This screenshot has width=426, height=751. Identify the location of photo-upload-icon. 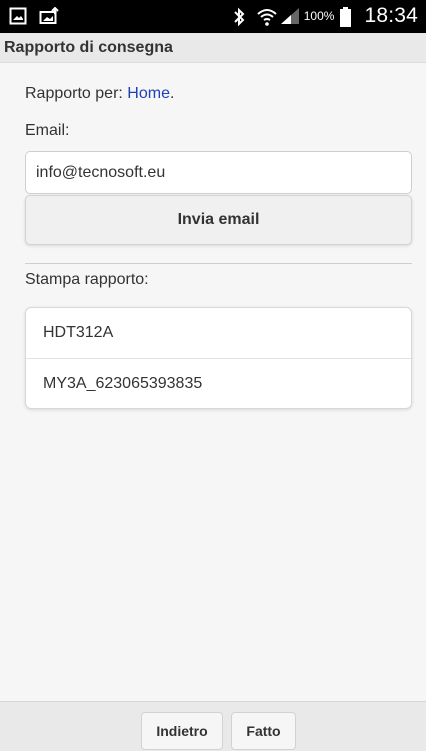
(49, 15).